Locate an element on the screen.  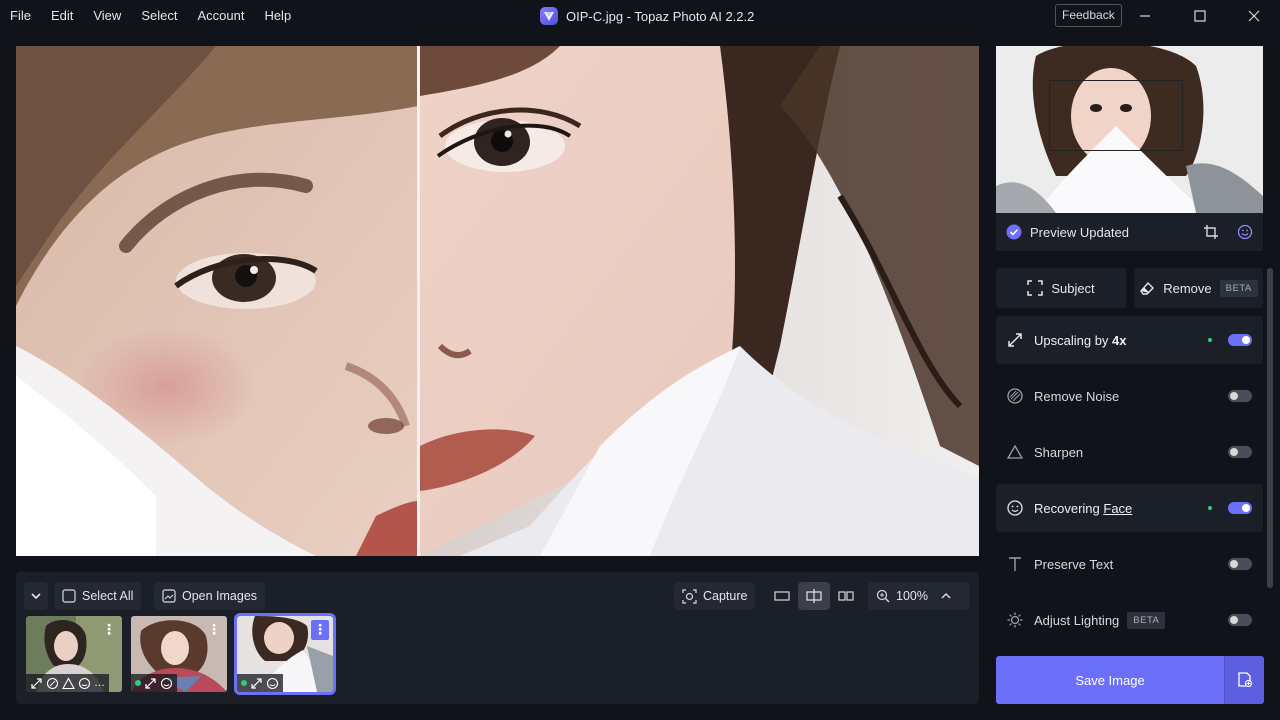
side-by-side-view-button is located at coordinates (846, 596).